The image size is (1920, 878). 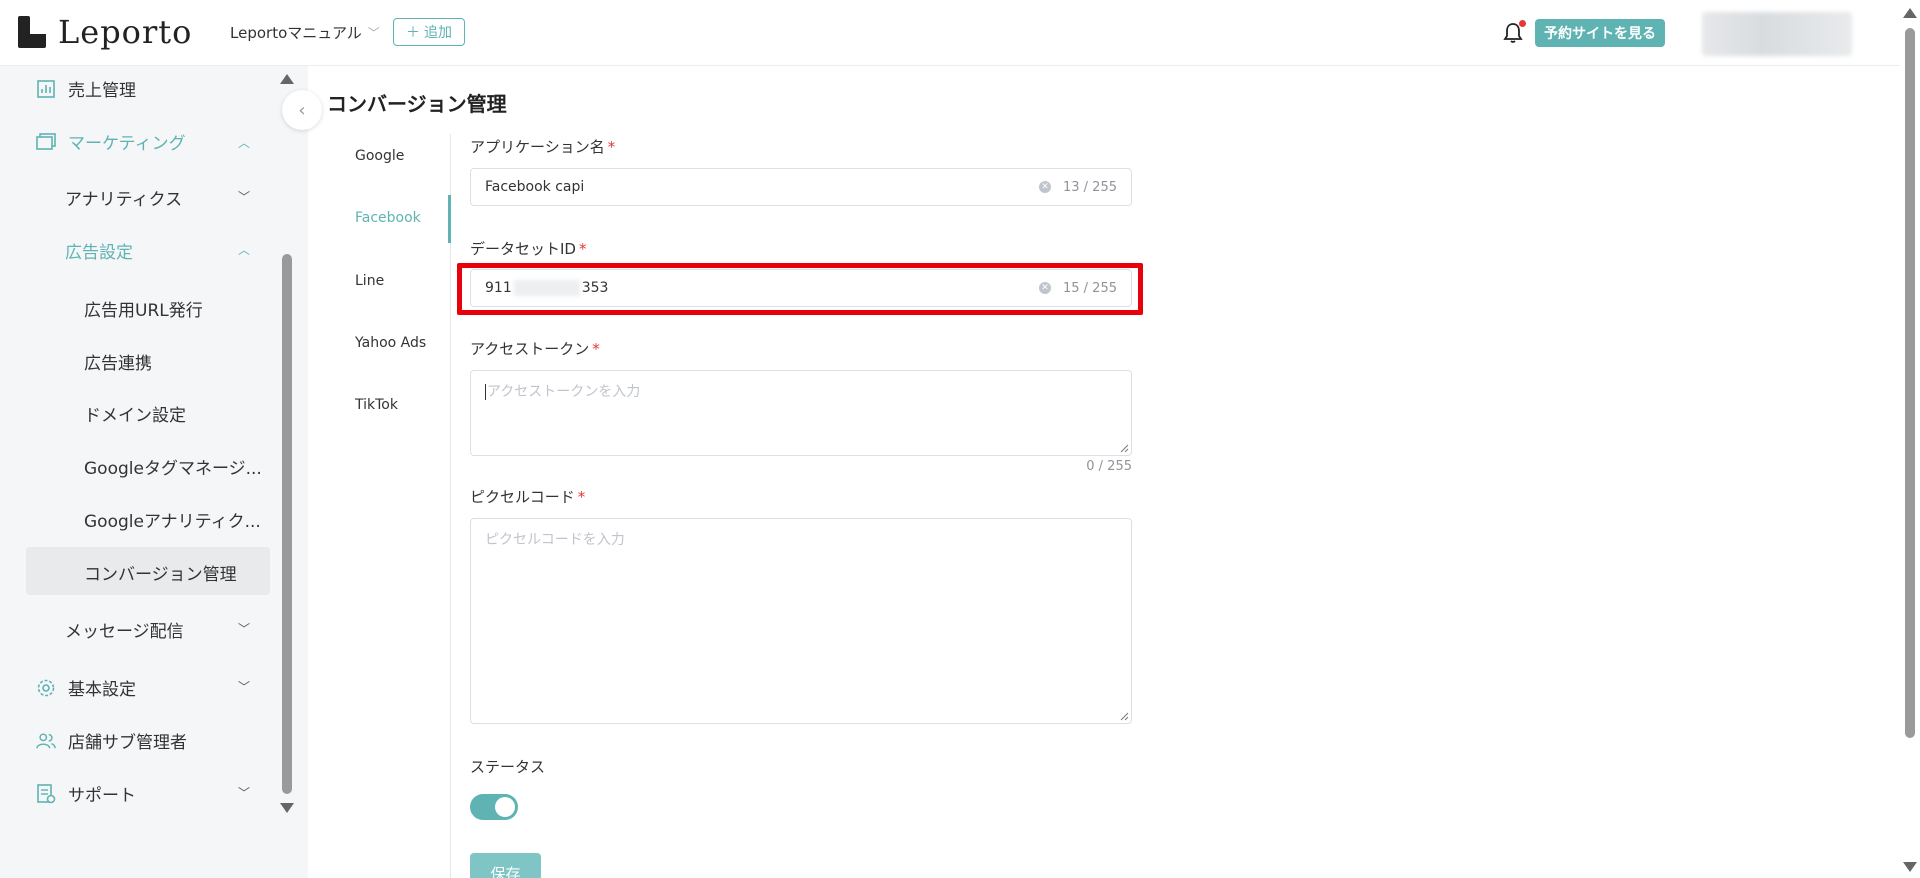 I want to click on plus-icon: ＋, so click(x=413, y=33).